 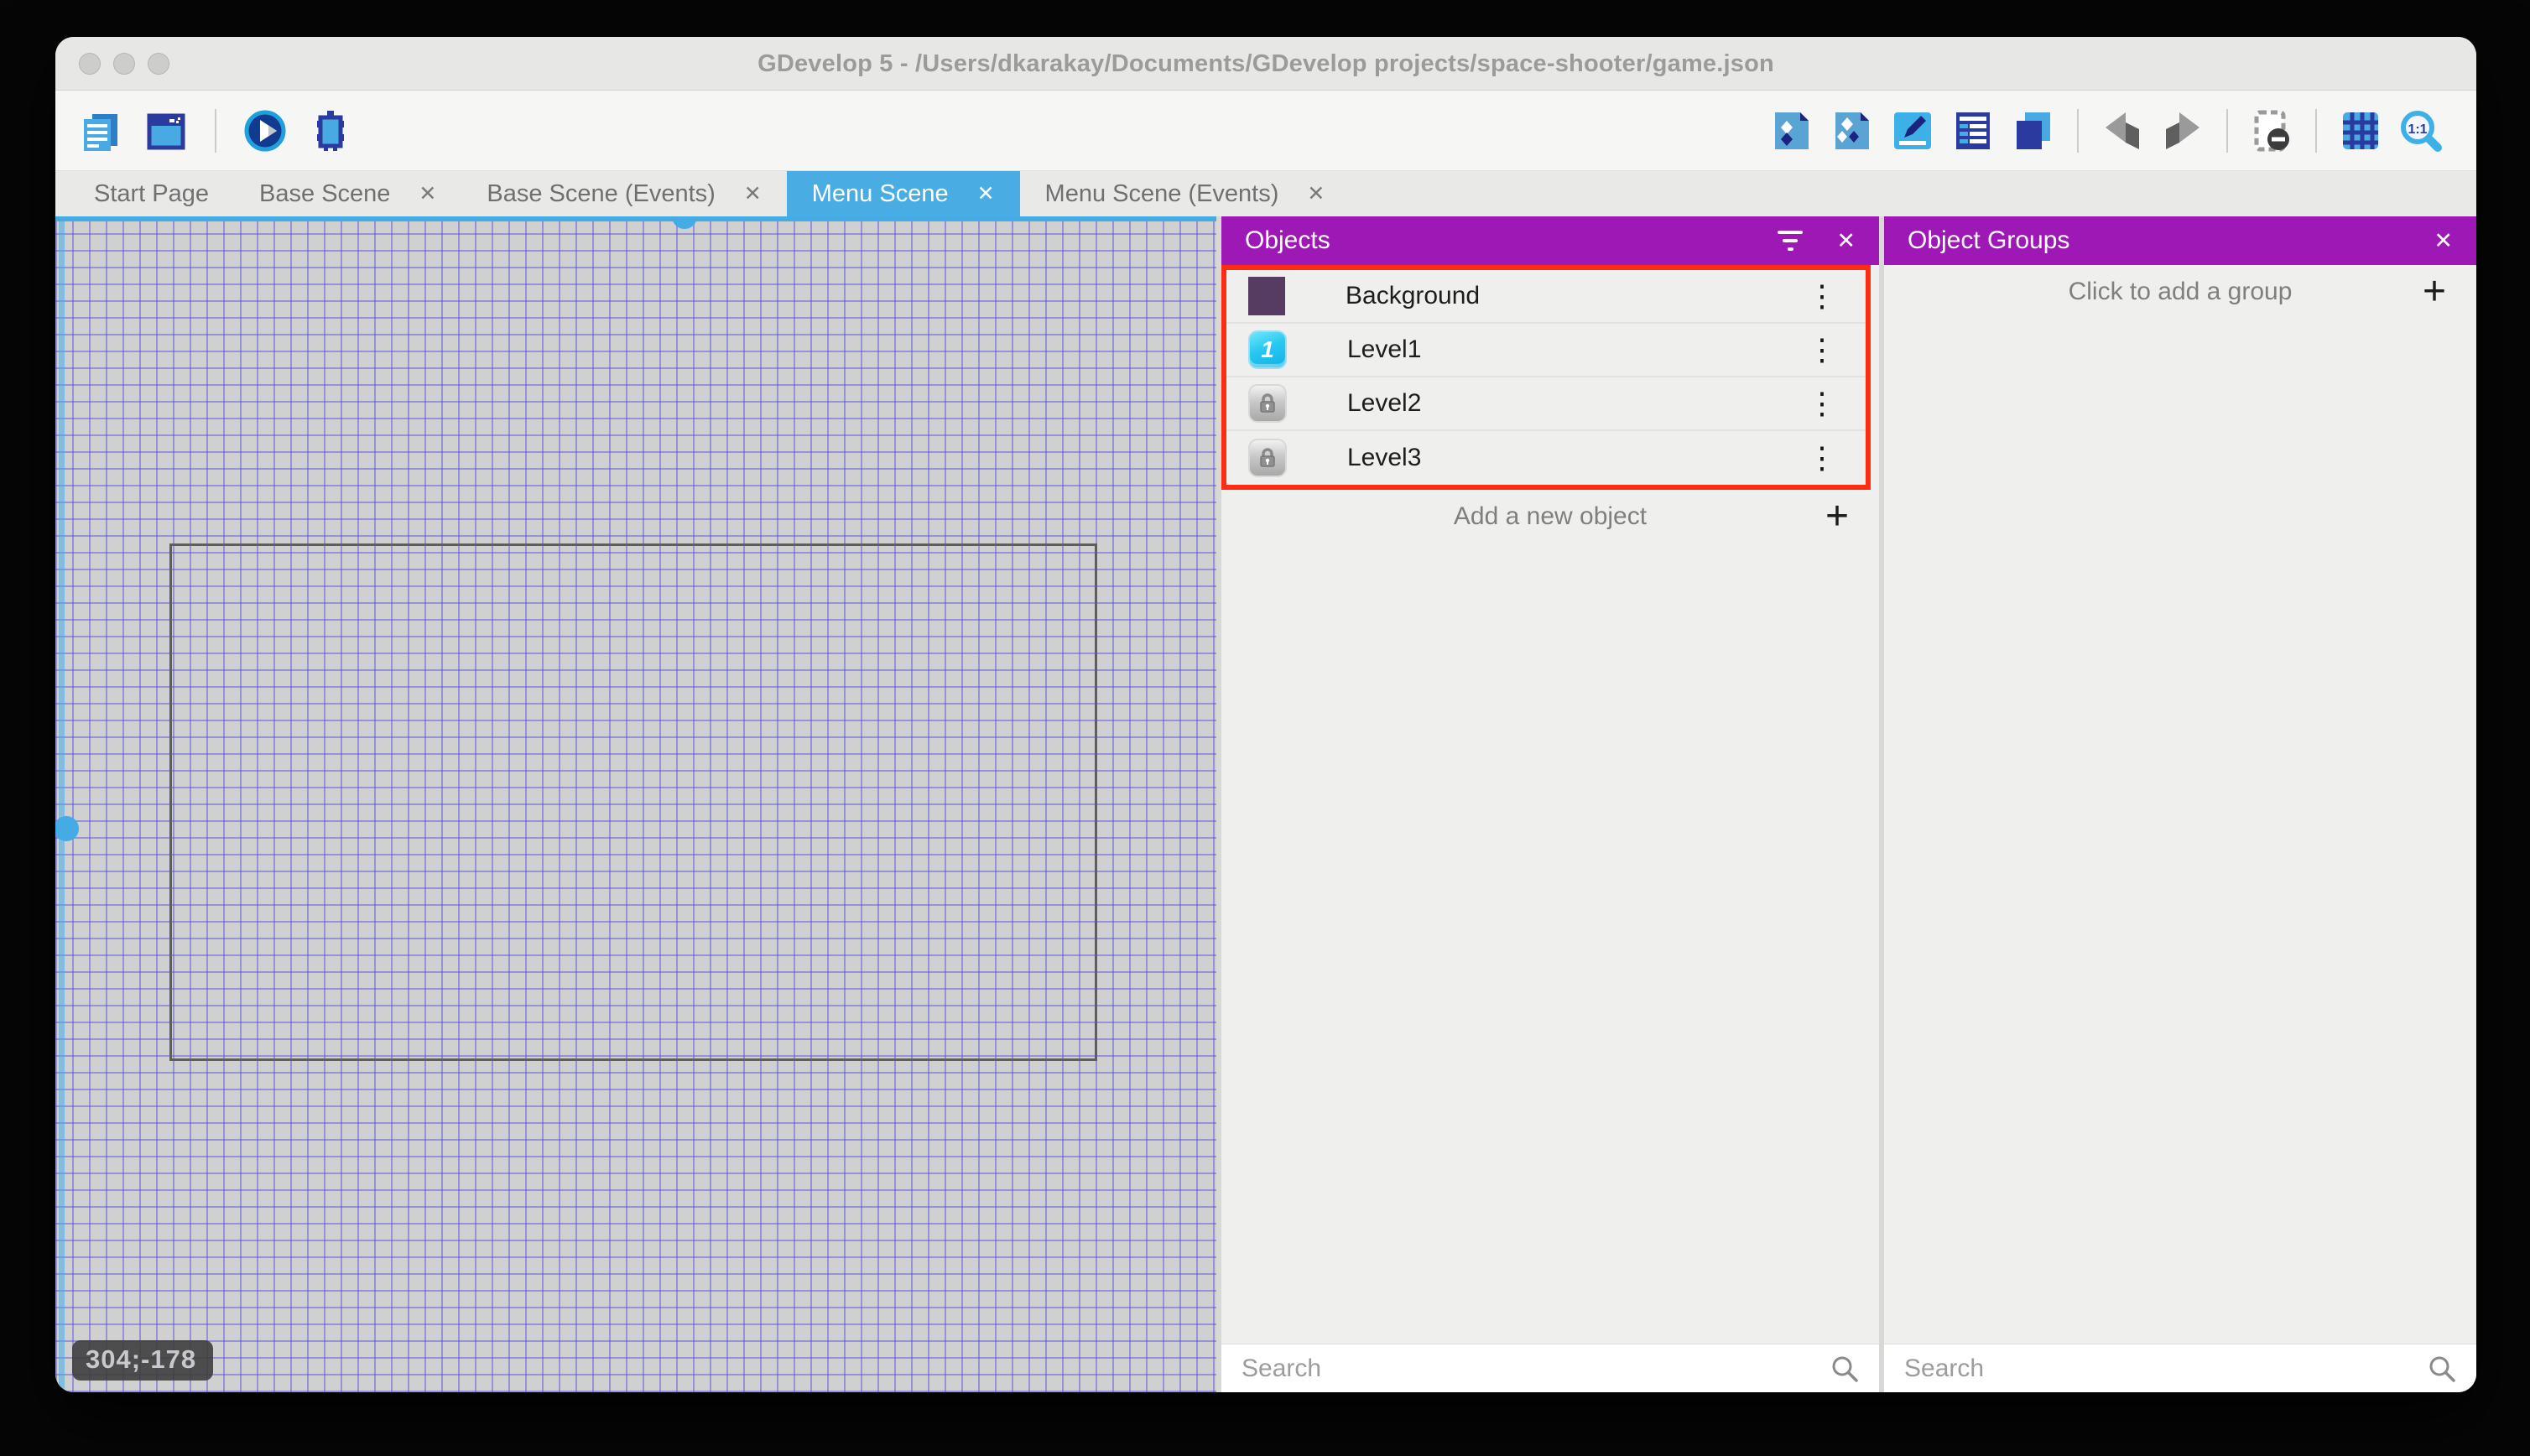 What do you see at coordinates (635, 223) in the screenshot?
I see `selection-top-edge` at bounding box center [635, 223].